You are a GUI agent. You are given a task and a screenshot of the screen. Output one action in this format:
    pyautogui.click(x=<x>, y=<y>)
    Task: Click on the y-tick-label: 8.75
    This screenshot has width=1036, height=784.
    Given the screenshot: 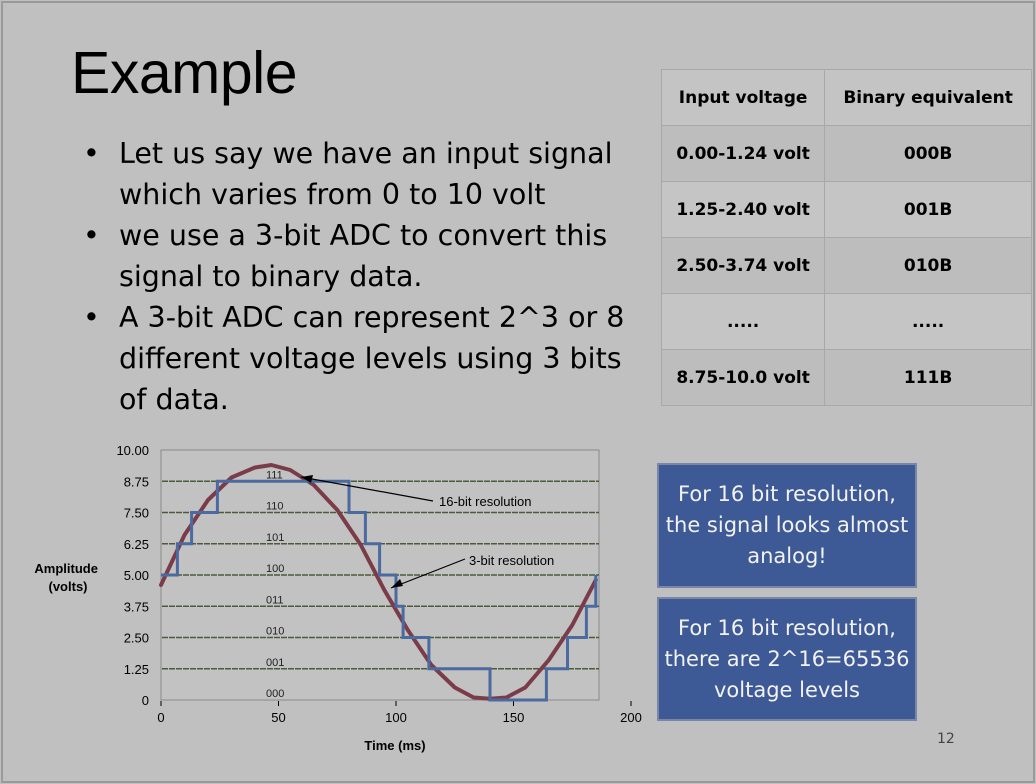 What is the action you would take?
    pyautogui.click(x=136, y=481)
    